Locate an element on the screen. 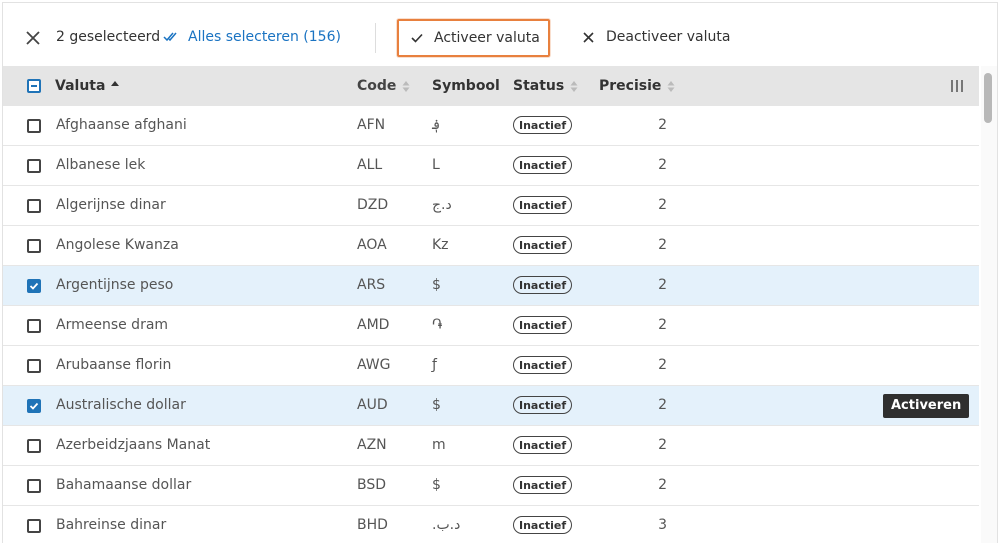 The width and height of the screenshot is (1001, 543). currency-symbol: .د.ب is located at coordinates (446, 525).